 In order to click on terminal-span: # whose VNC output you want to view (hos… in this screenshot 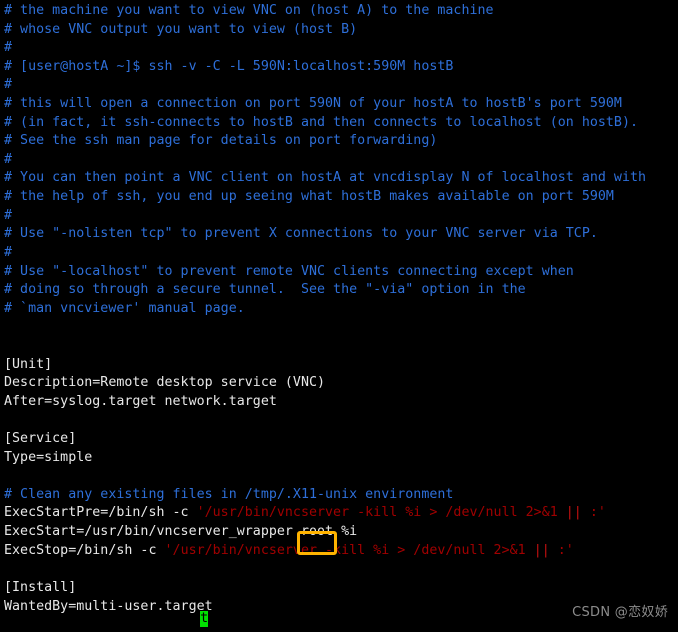, I will do `click(181, 29)`.